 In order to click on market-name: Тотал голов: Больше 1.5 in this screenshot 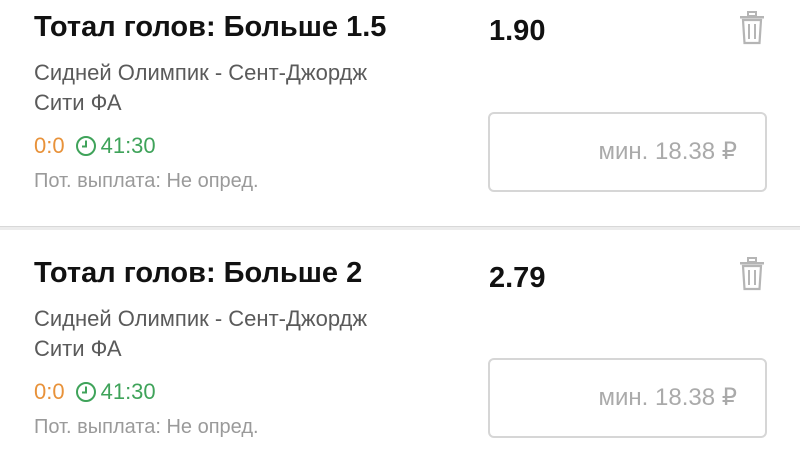, I will do `click(210, 27)`.